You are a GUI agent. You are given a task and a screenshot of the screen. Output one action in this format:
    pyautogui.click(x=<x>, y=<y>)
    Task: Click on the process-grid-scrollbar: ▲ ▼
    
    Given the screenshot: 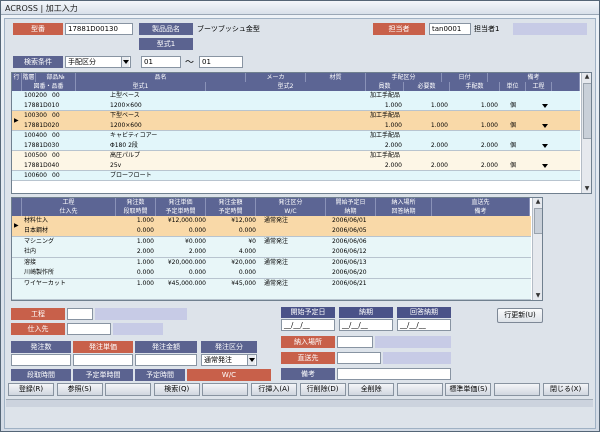 What is the action you would take?
    pyautogui.click(x=537, y=249)
    